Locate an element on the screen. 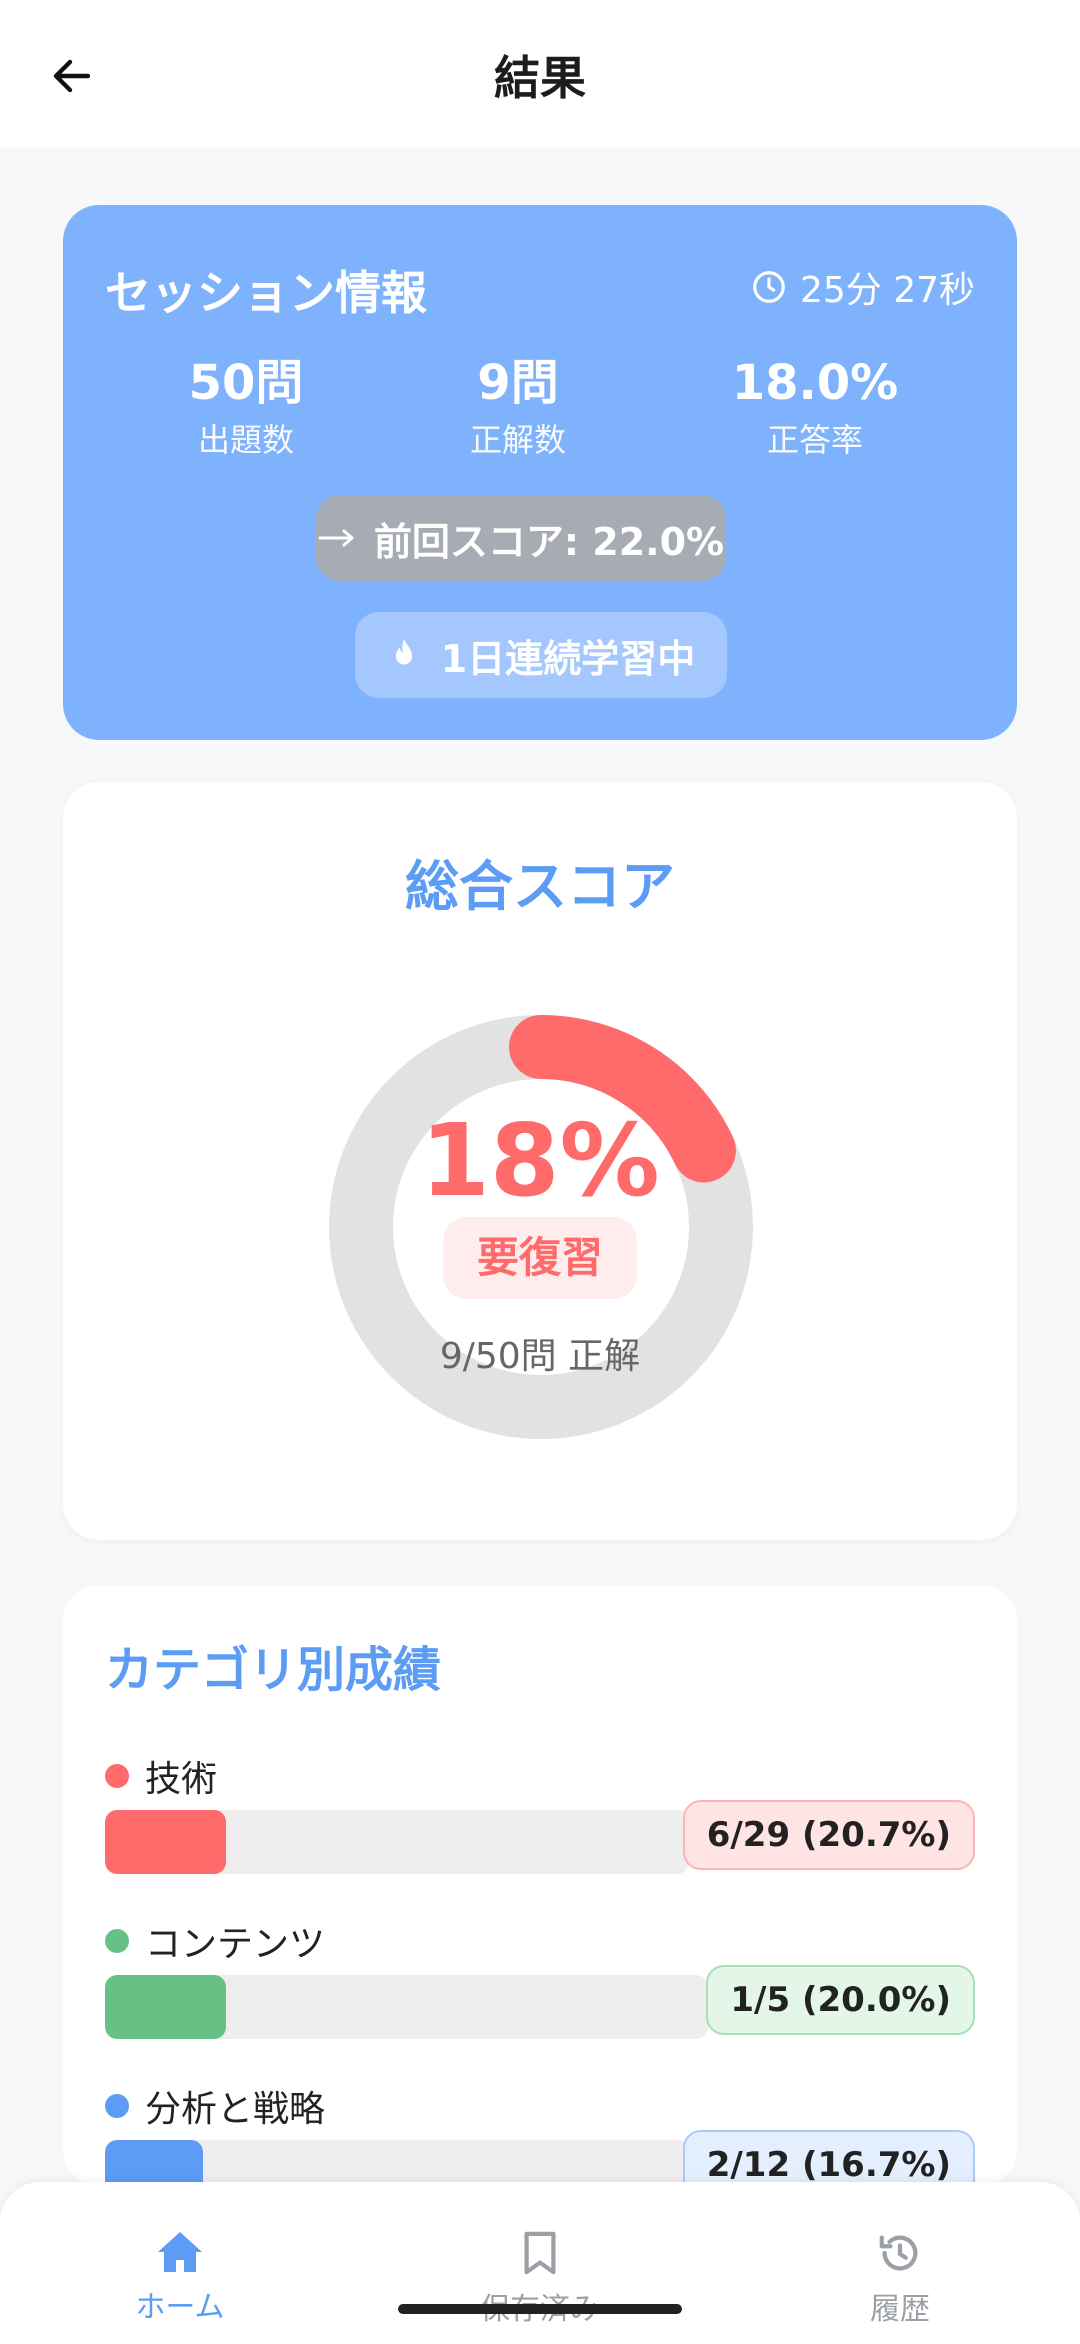 This screenshot has height=2344, width=1080. streak-chip: 1日連続学習中 is located at coordinates (541, 655).